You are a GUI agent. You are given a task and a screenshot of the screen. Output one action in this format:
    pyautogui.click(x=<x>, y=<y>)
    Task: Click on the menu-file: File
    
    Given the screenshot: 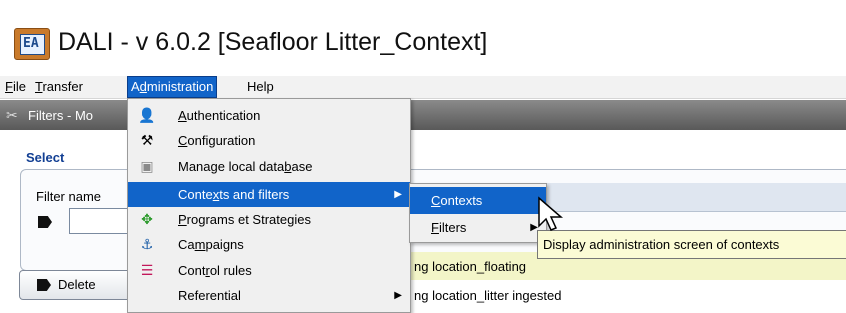 What is the action you would take?
    pyautogui.click(x=15, y=87)
    